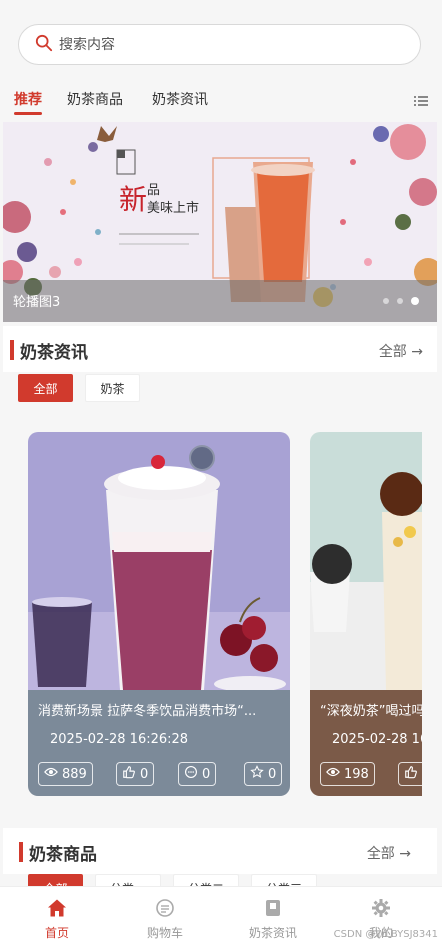 The width and height of the screenshot is (442, 946). Describe the element at coordinates (173, 208) in the screenshot. I see `banner-headline: 美味上市` at that location.